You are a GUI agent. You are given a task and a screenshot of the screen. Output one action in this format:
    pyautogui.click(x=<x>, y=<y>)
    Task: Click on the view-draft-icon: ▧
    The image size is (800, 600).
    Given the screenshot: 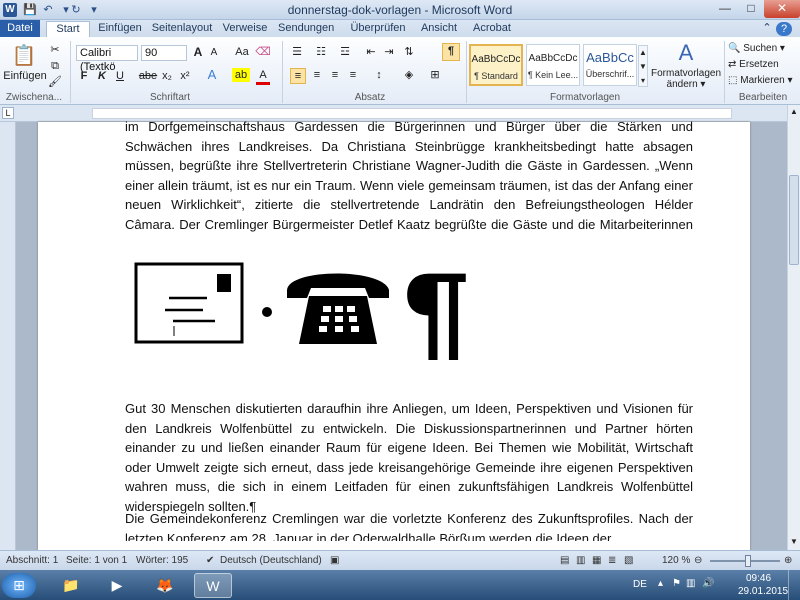 What is the action you would take?
    pyautogui.click(x=628, y=560)
    